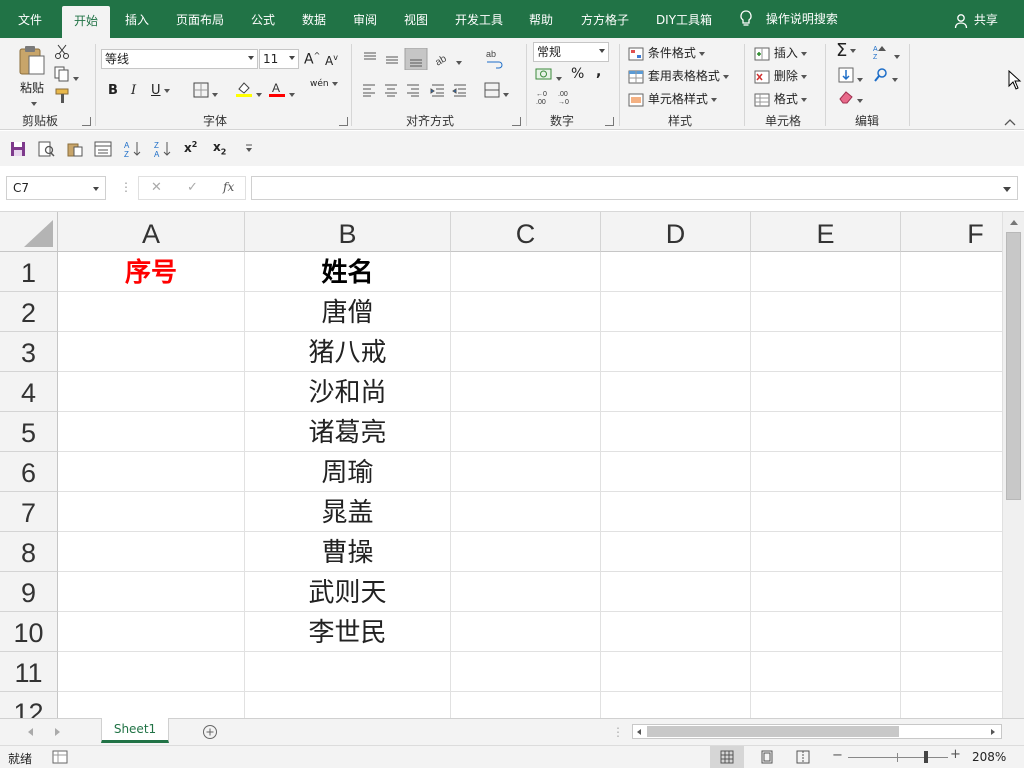  What do you see at coordinates (58, 732) in the screenshot?
I see `scroll-sheets-right-icon` at bounding box center [58, 732].